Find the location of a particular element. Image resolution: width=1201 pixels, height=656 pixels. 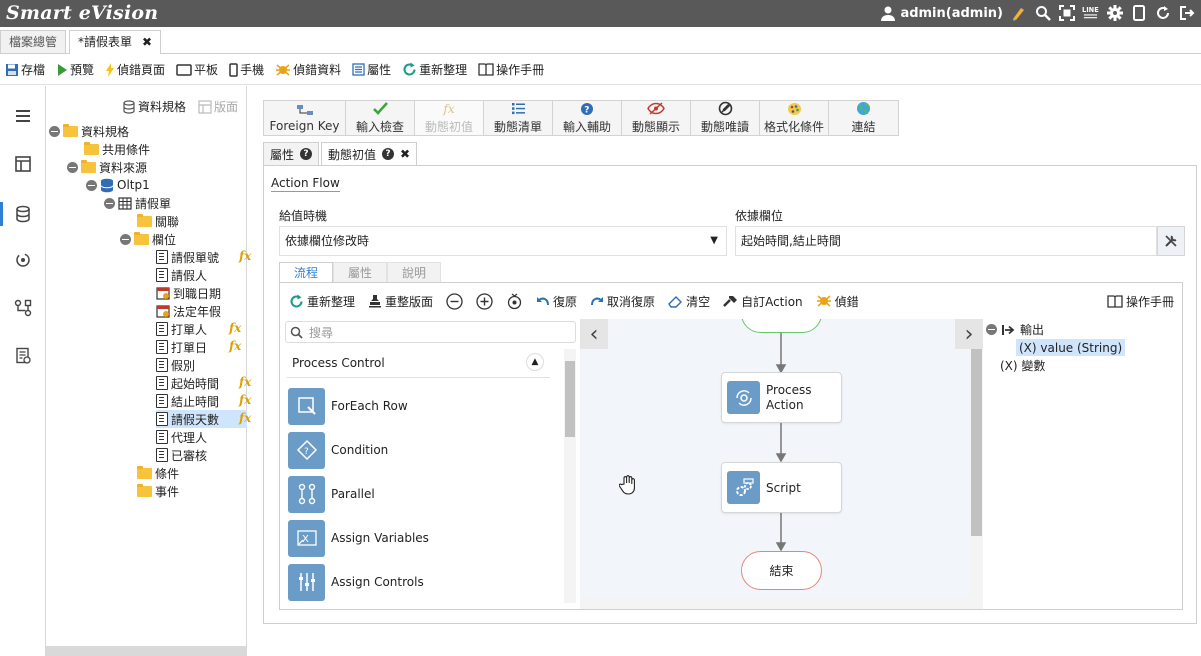

database-icon is located at coordinates (23, 214).